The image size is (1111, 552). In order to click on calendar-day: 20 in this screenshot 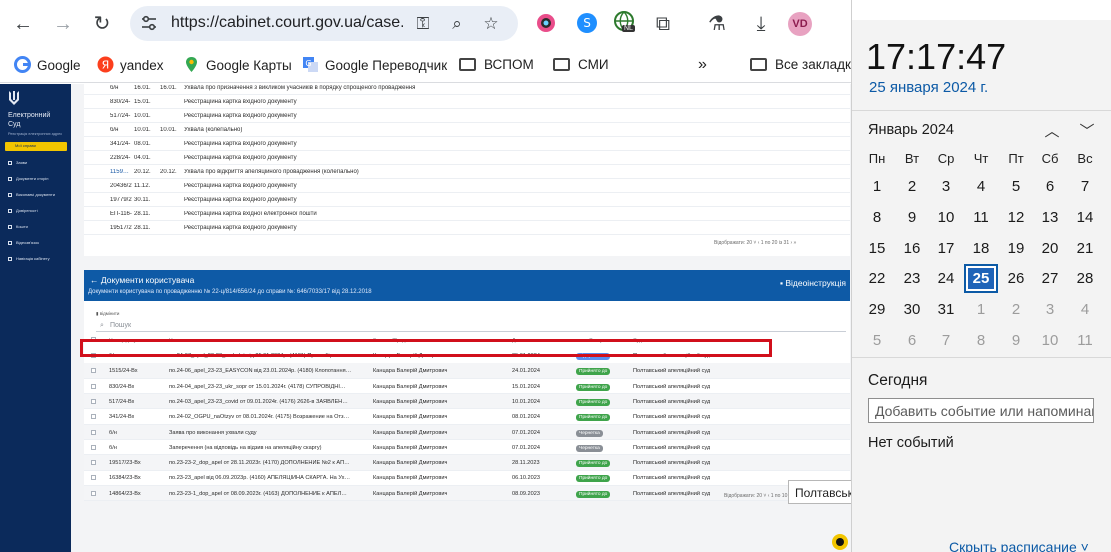, I will do `click(1050, 248)`.